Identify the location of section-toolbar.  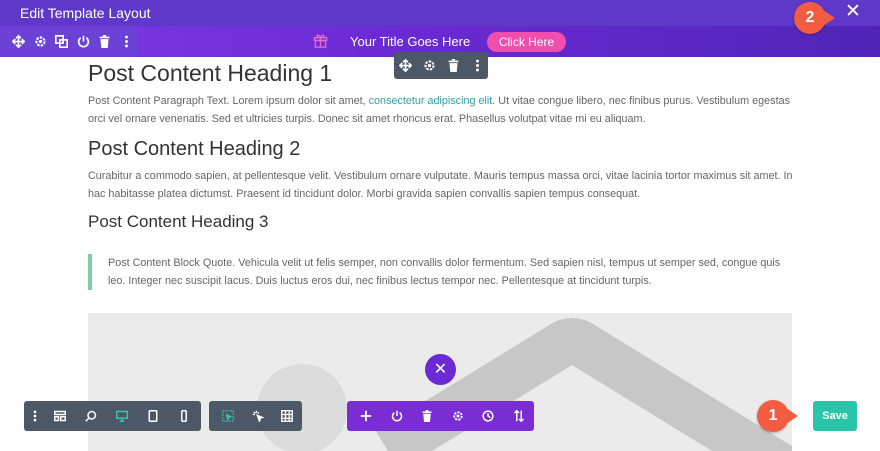
(68, 41).